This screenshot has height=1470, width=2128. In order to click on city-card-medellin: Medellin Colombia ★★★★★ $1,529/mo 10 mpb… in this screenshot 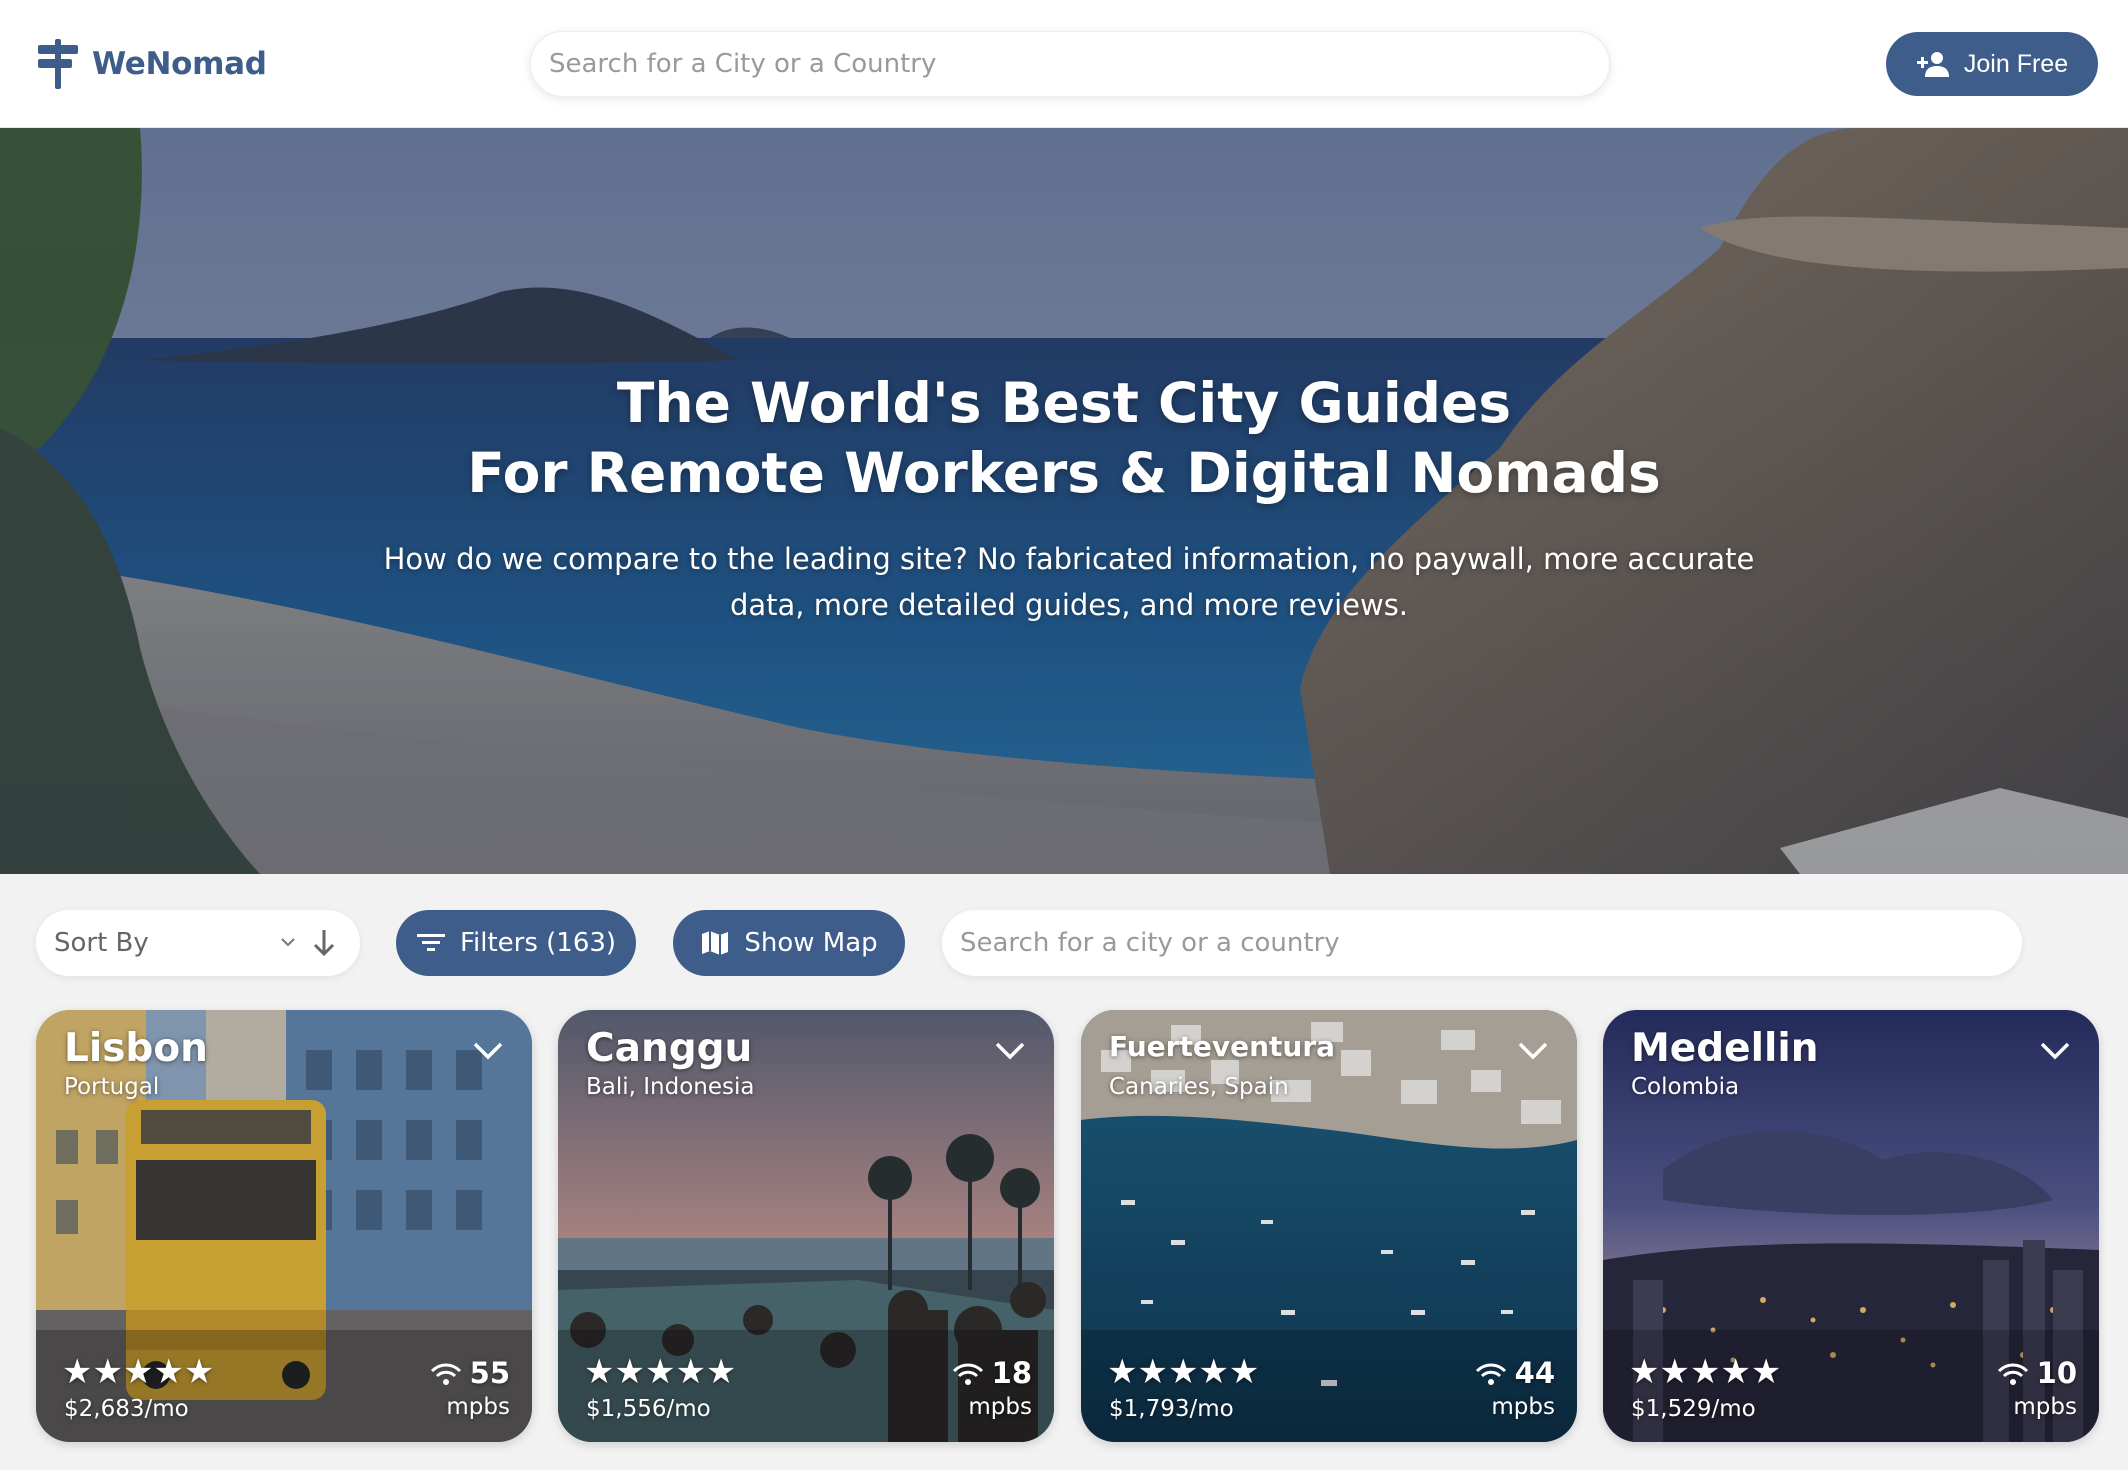, I will do `click(1851, 1226)`.